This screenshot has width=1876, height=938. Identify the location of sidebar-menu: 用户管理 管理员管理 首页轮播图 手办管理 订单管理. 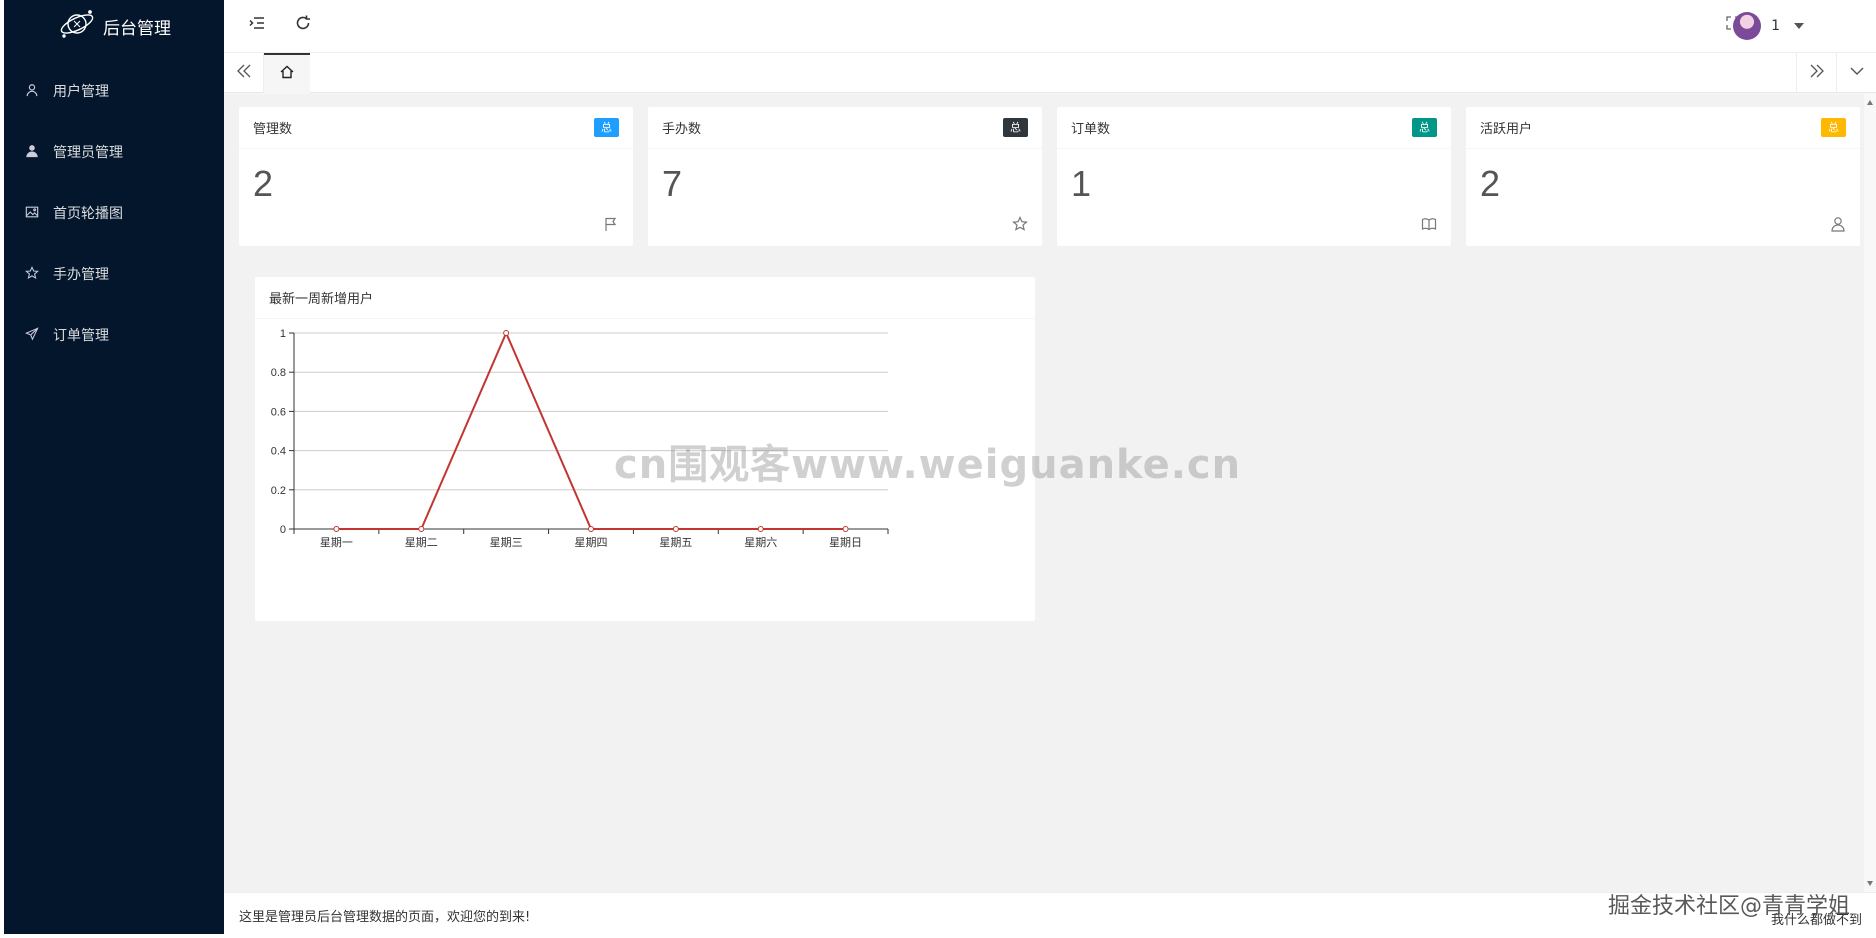
(114, 212).